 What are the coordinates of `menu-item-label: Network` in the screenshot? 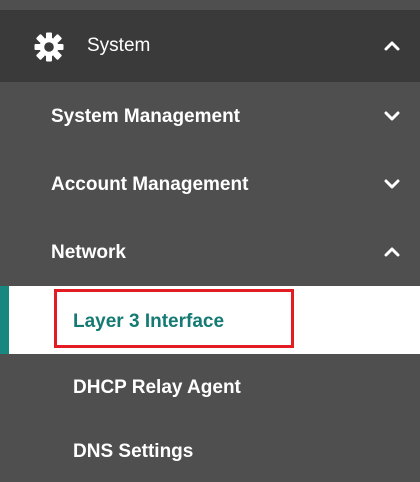 It's located at (88, 252).